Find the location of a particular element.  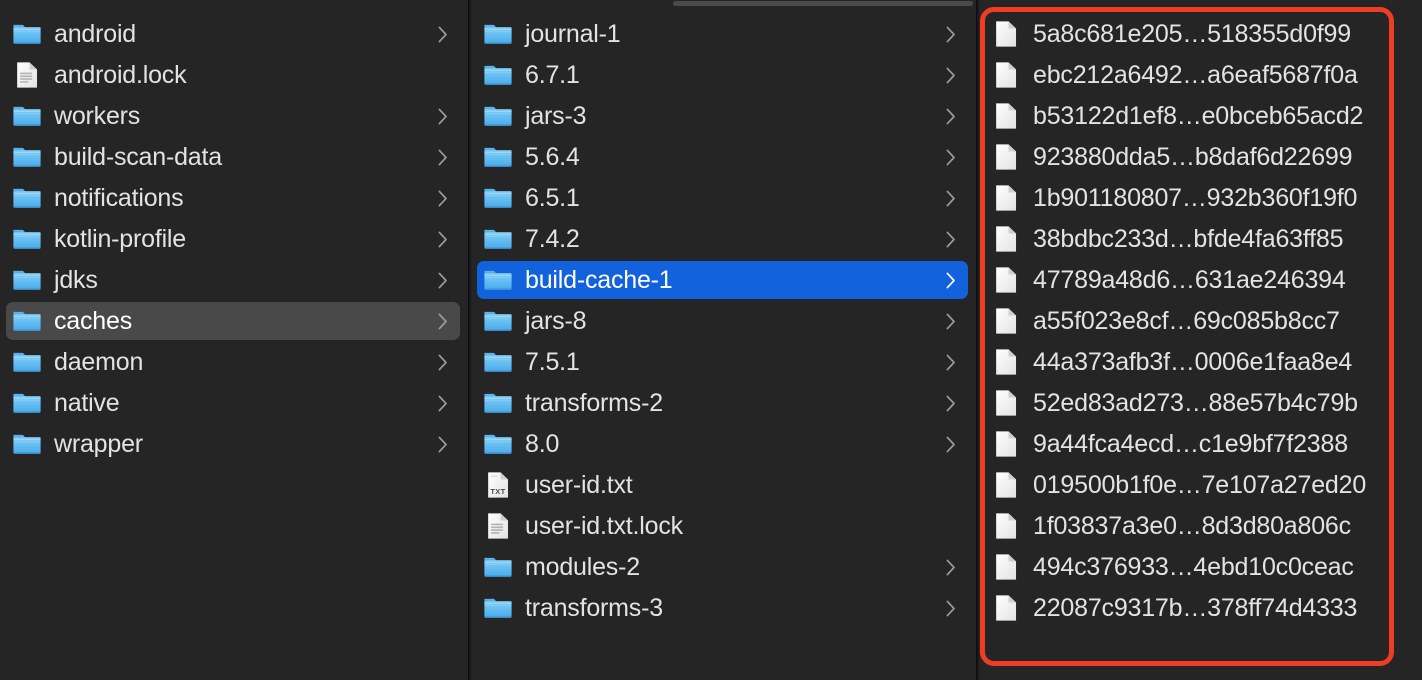

list-item: modules-2 is located at coordinates (722, 567).